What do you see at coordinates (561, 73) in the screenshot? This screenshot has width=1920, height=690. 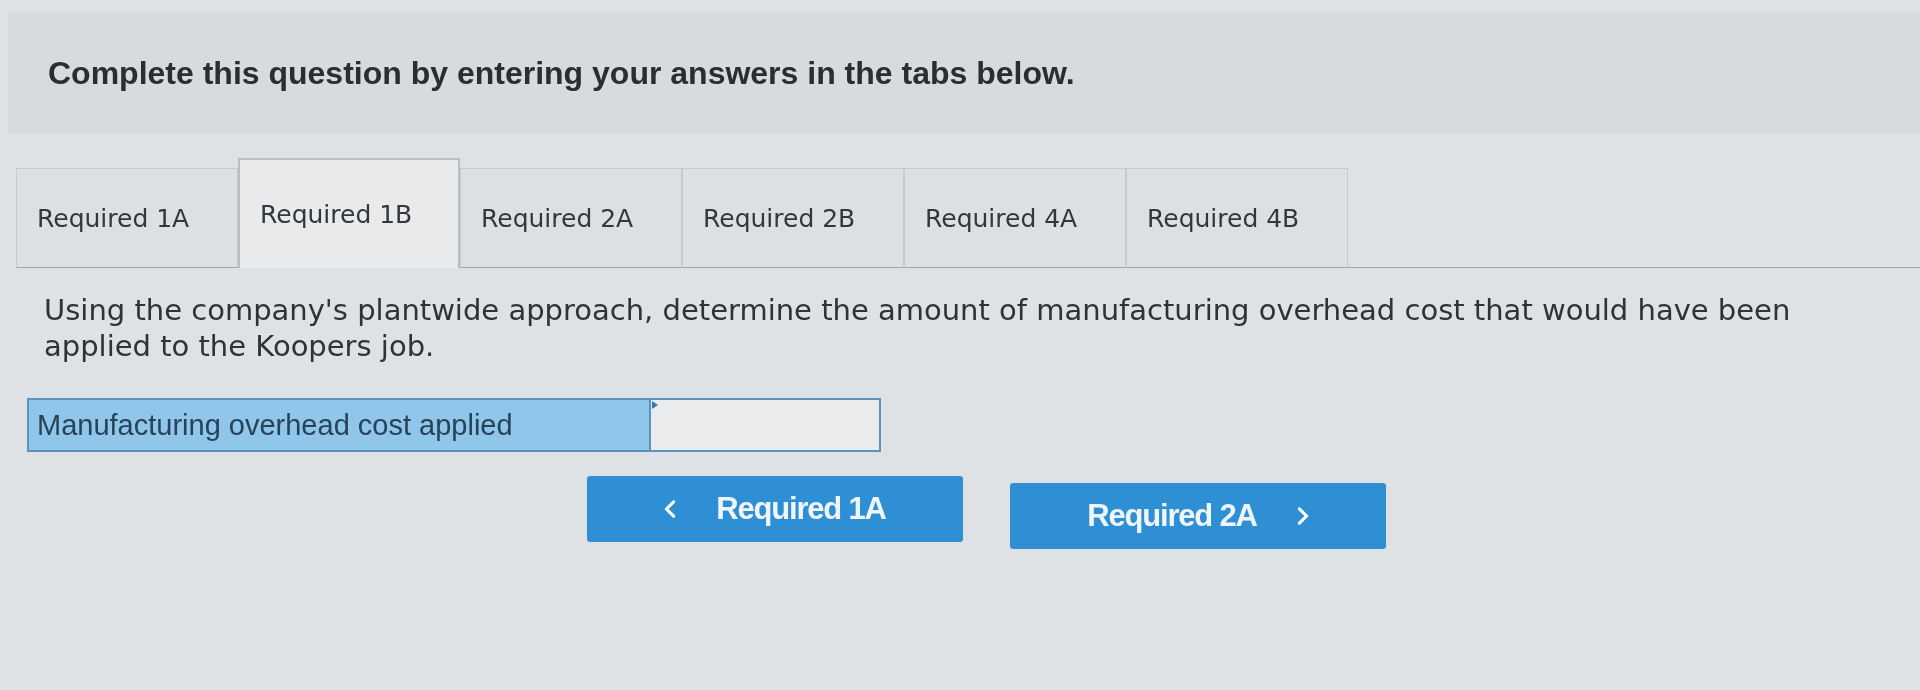 I see `instruction-text: Complete this question by entering your answers in the tabs below.` at bounding box center [561, 73].